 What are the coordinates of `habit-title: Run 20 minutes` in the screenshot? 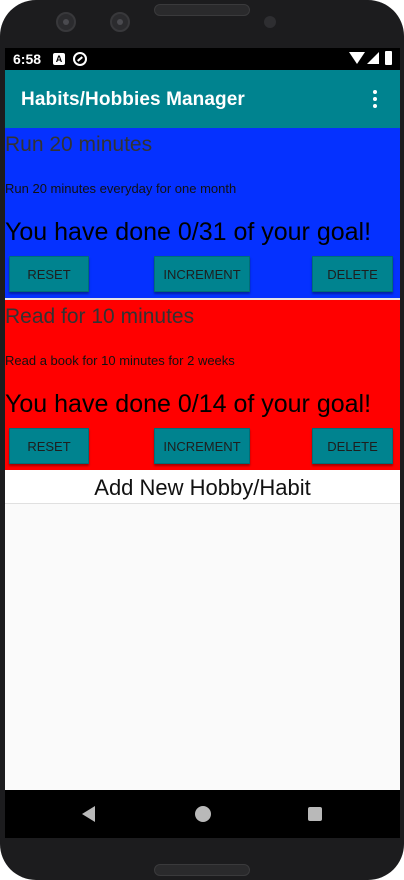 It's located at (79, 144).